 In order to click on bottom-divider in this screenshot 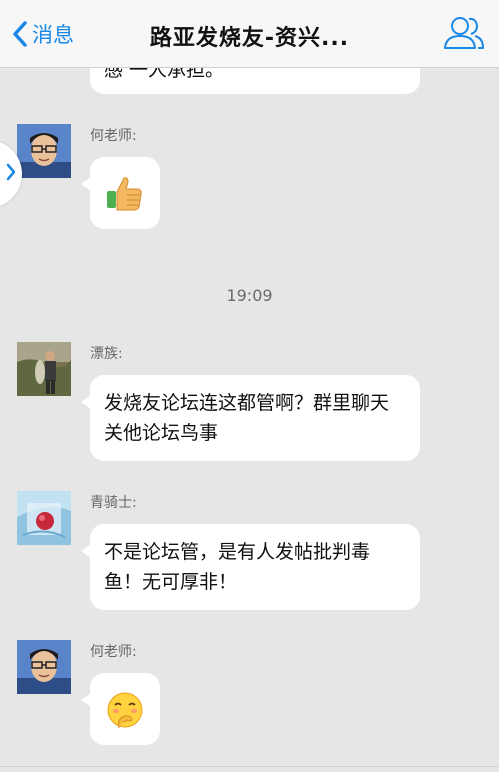, I will do `click(249, 766)`.